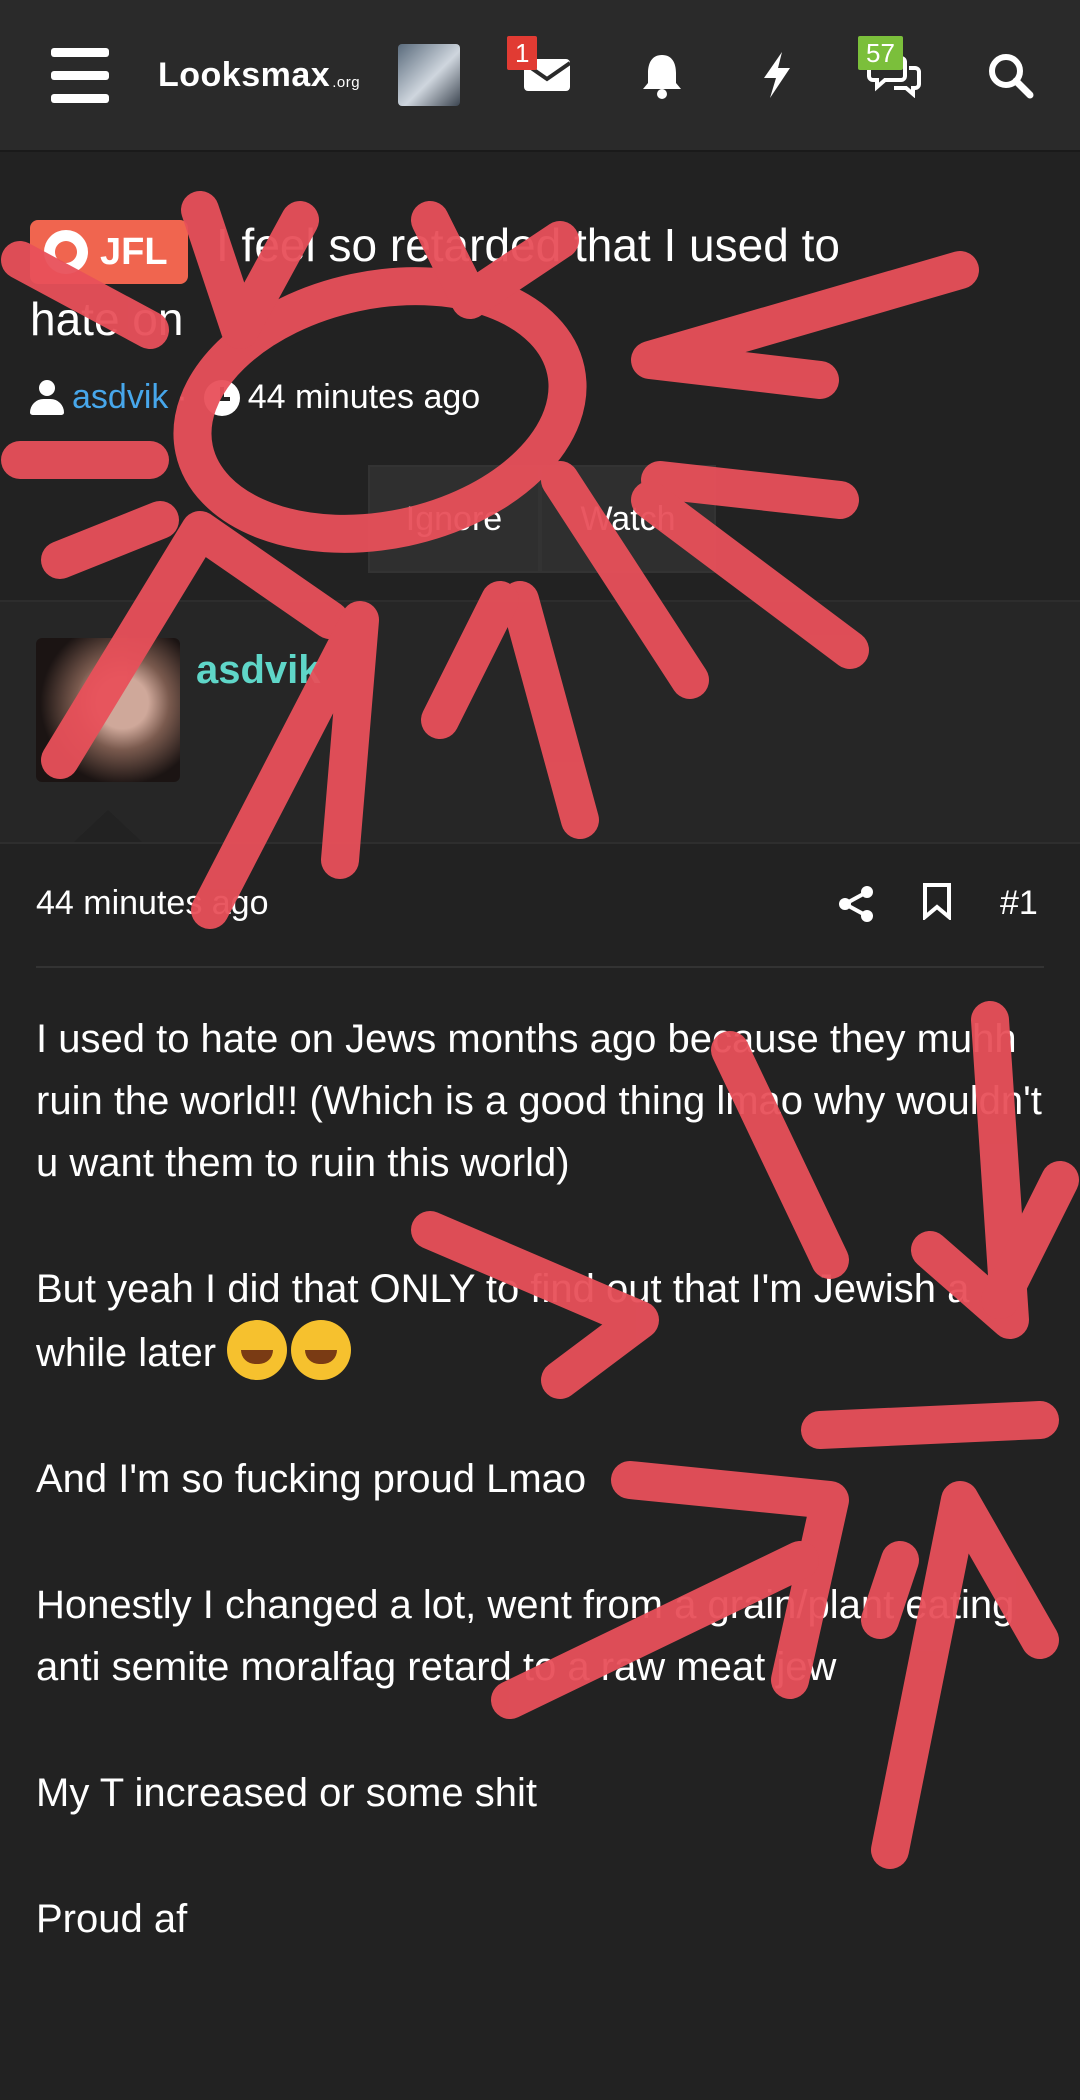  What do you see at coordinates (244, 74) in the screenshot?
I see `logo-text: Looksmax` at bounding box center [244, 74].